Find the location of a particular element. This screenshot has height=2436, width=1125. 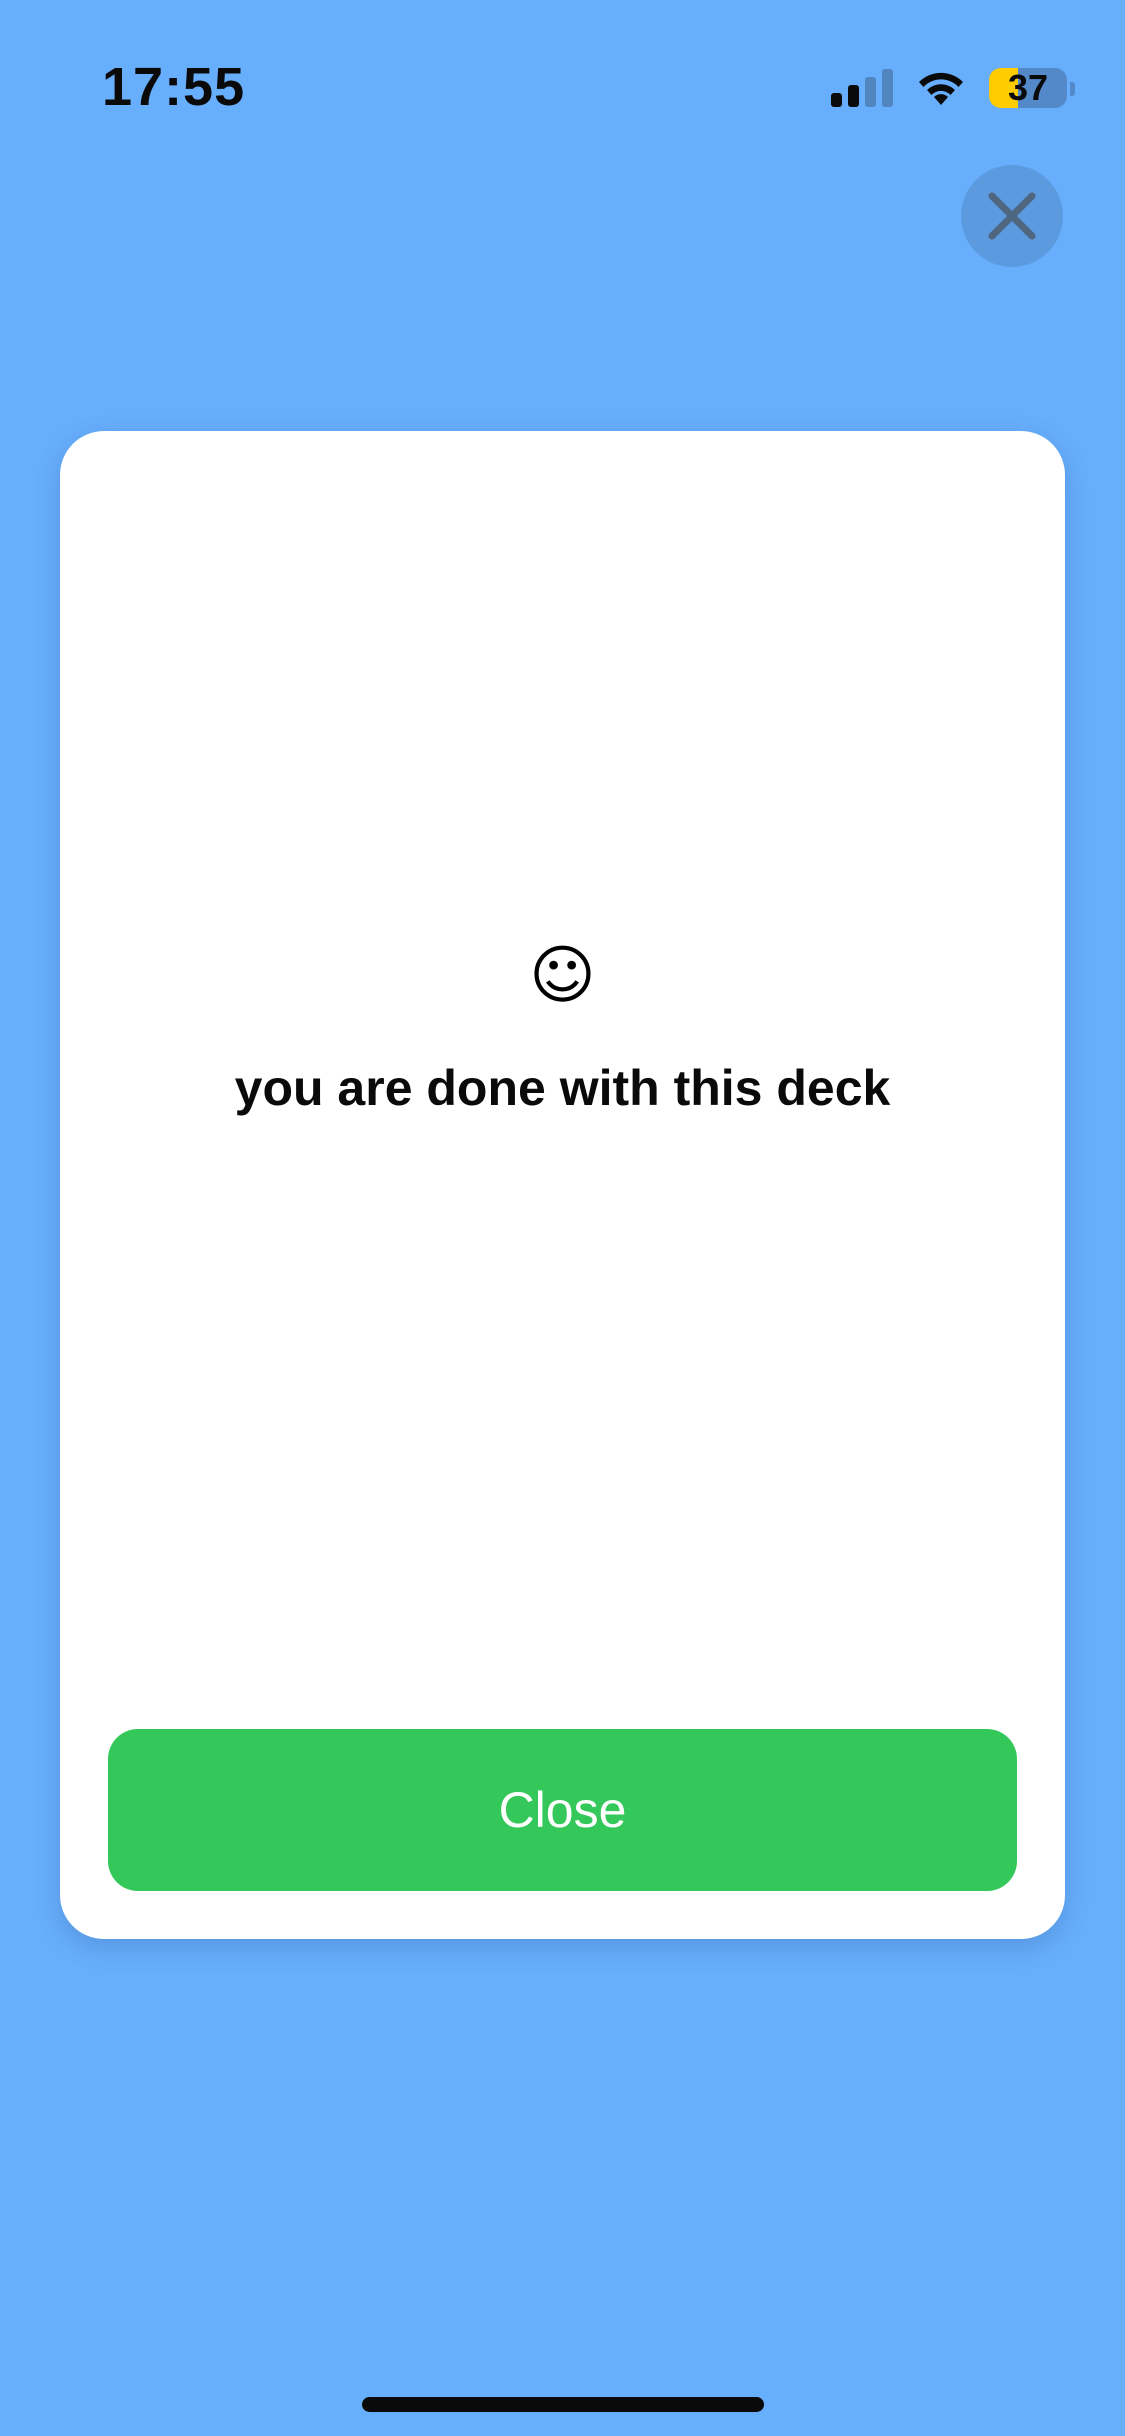

status-icons: 37 is located at coordinates (953, 88).